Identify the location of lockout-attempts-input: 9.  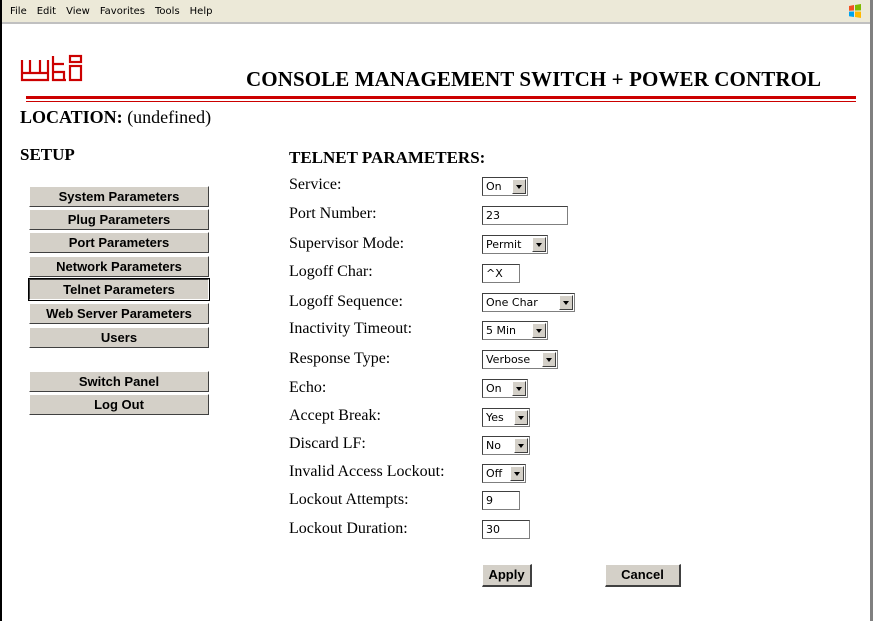
(501, 500).